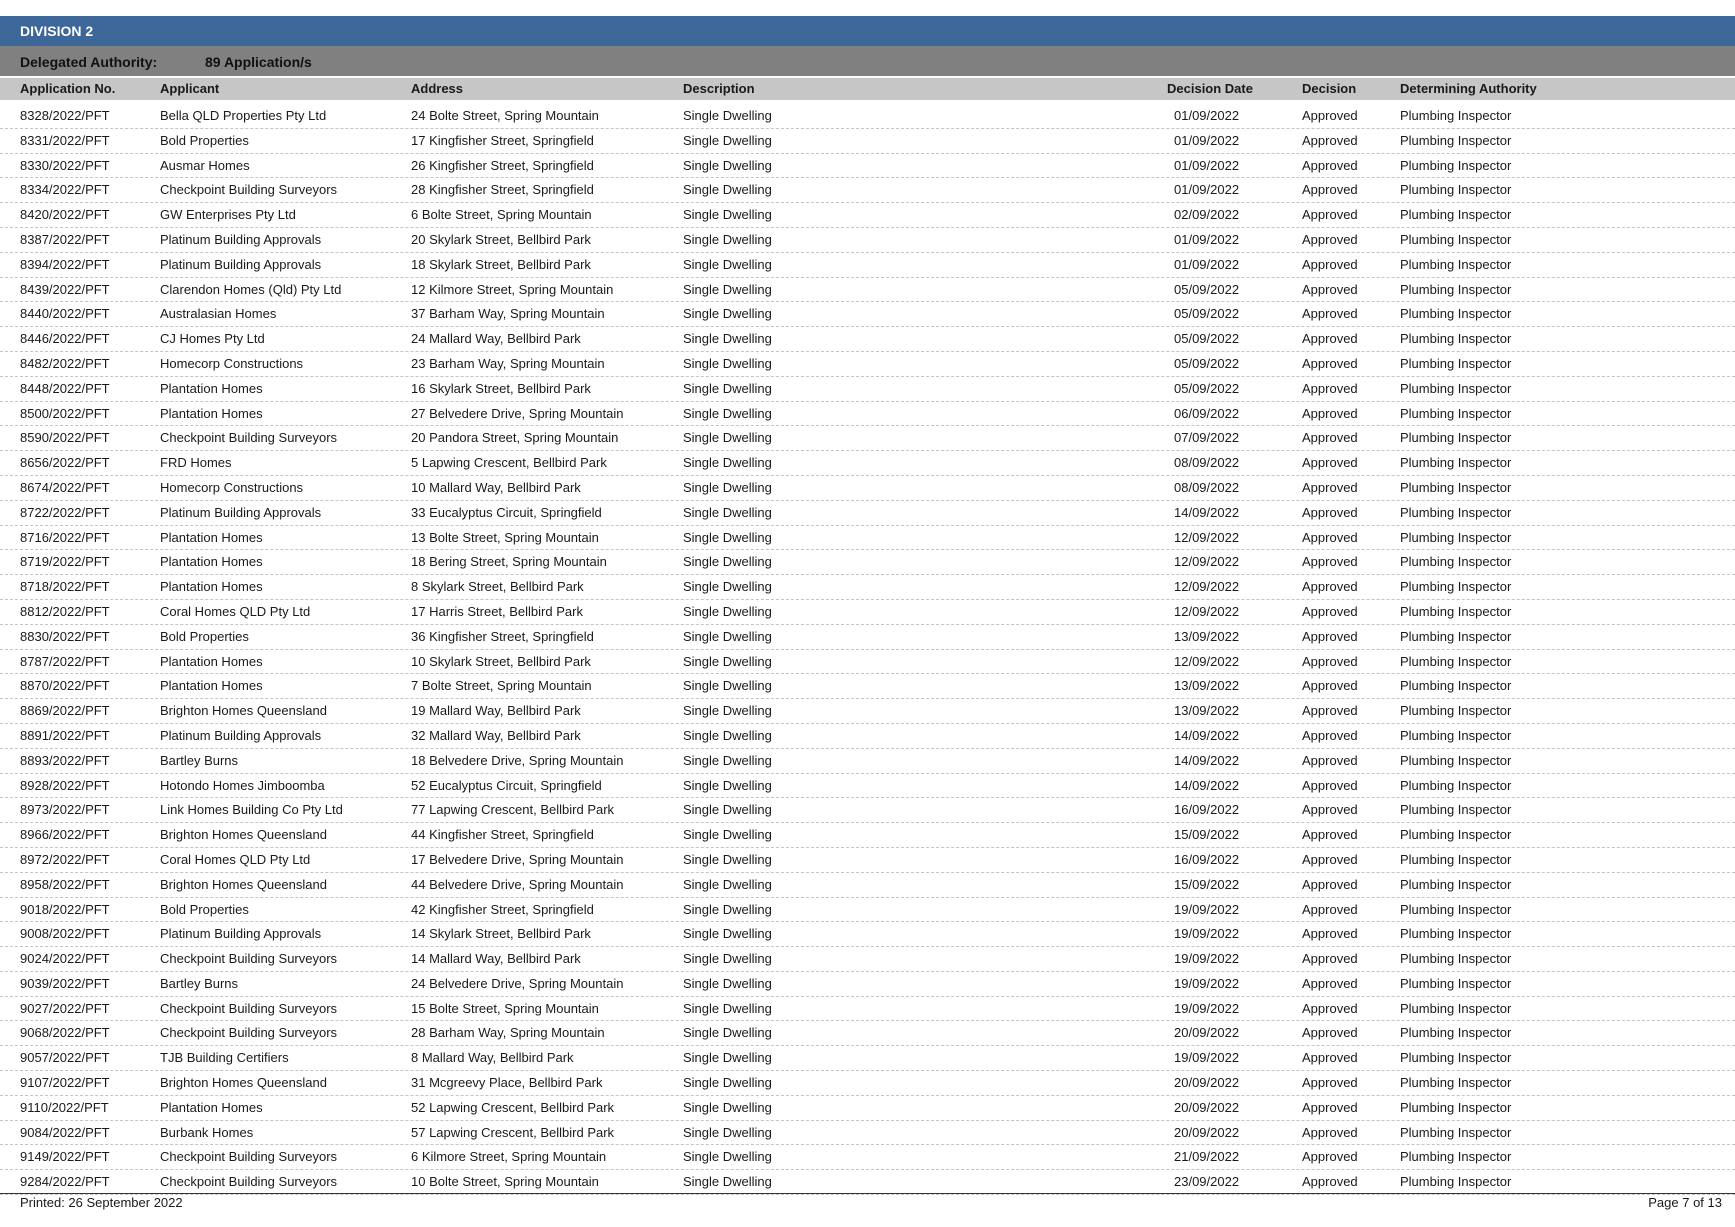  Describe the element at coordinates (492, 1058) in the screenshot. I see `cell-address: 8 Mallard Way, Bellbird Park` at that location.